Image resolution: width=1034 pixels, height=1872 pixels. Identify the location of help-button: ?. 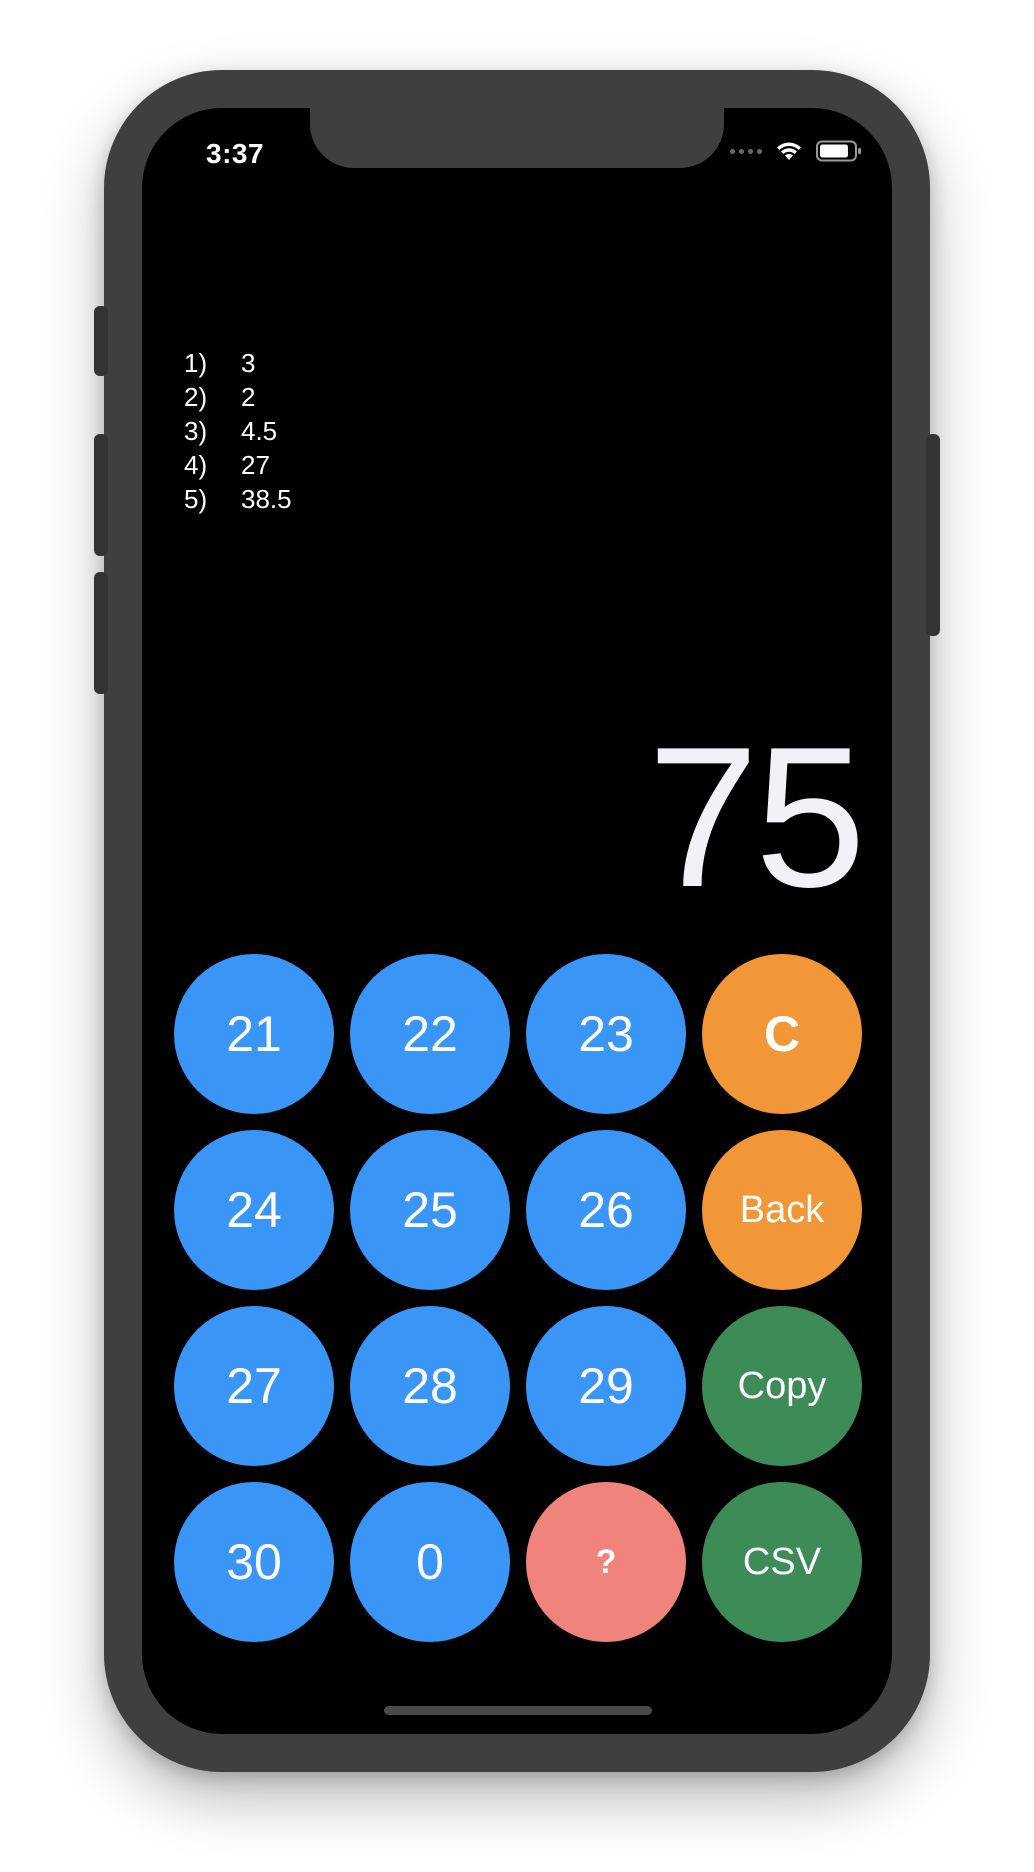
(606, 1562).